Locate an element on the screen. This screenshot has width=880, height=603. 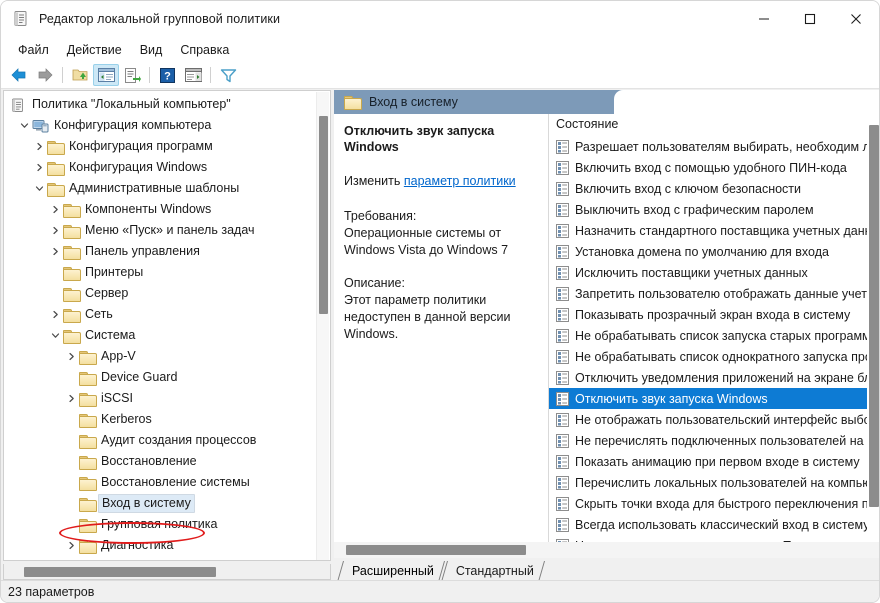
list-item-selected: Отключить звук запуска Windows is located at coordinates (714, 398).